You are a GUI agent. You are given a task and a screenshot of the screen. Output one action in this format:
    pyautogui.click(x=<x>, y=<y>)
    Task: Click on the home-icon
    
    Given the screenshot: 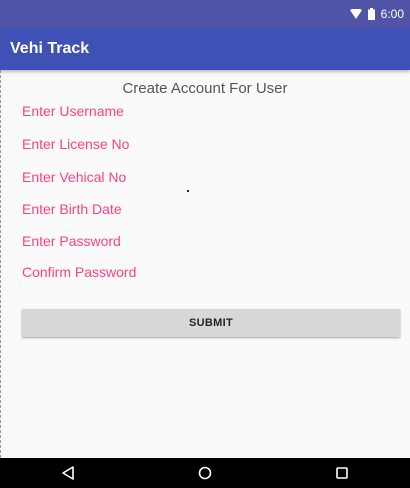 What is the action you would take?
    pyautogui.click(x=205, y=473)
    